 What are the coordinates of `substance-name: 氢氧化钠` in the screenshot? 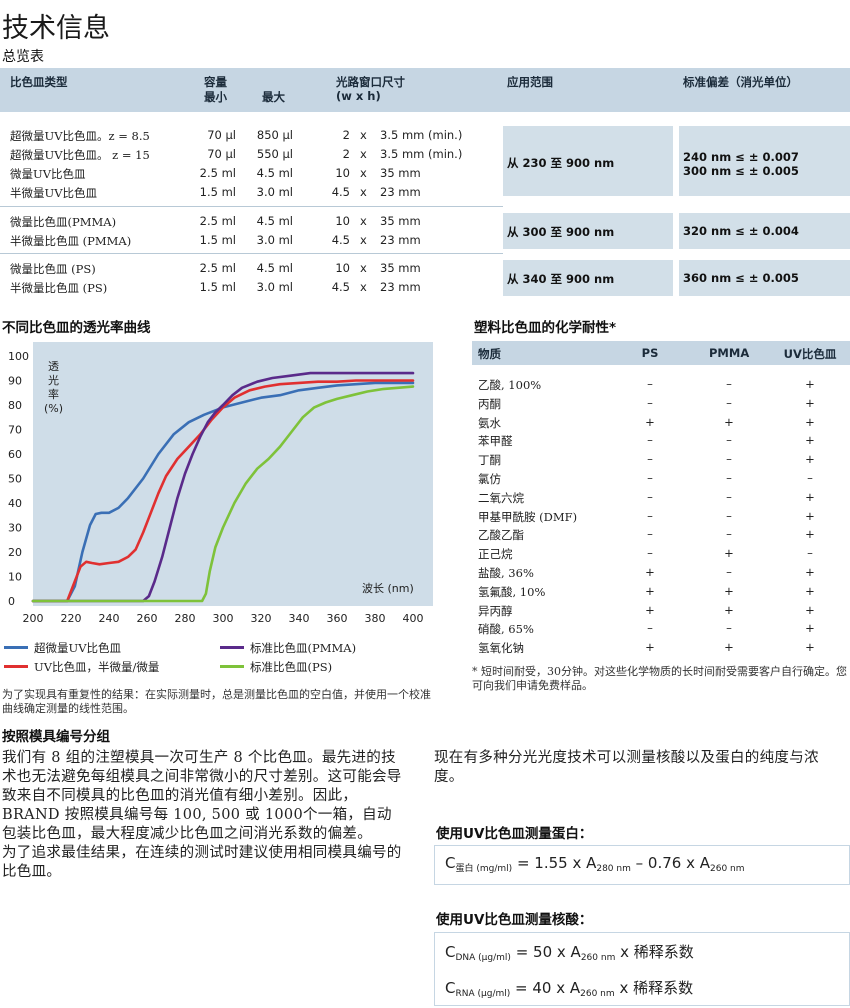 It's located at (501, 648).